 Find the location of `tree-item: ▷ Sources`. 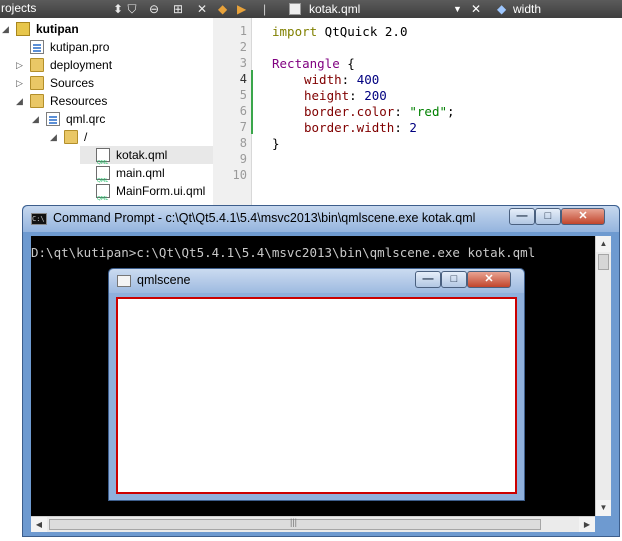

tree-item: ▷ Sources is located at coordinates (106, 83).